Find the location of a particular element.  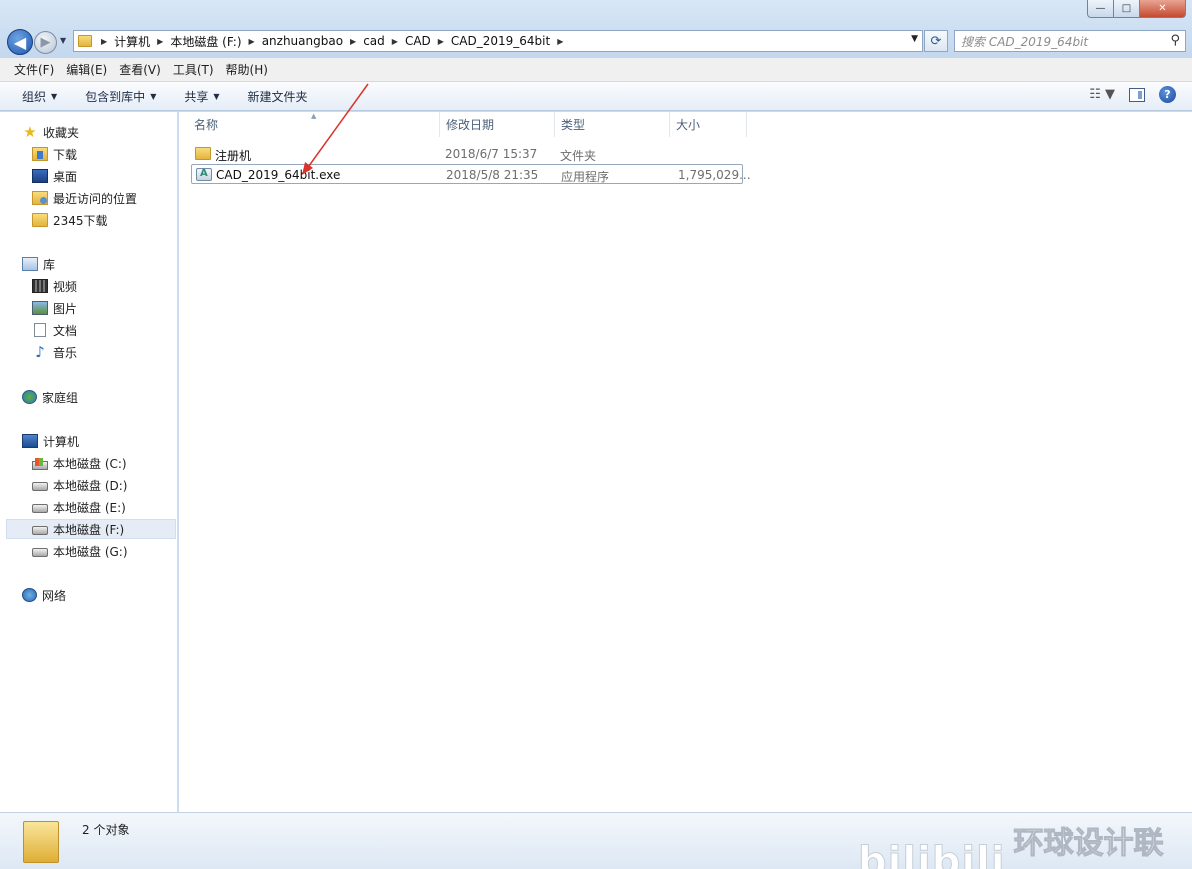

window-controls: — □ ✕ is located at coordinates (1136, 9).